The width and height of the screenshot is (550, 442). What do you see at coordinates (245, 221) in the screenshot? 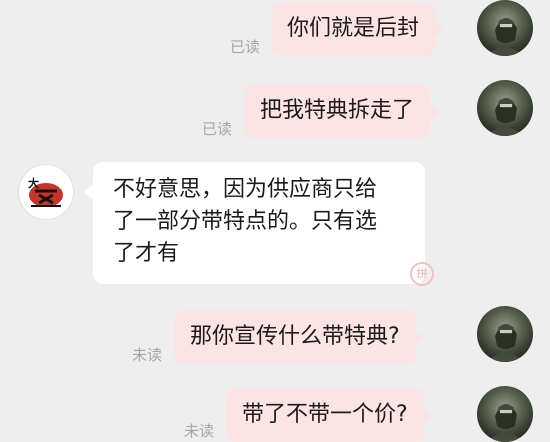
I see `message-text-line: 了一部分带特点的。只有选` at bounding box center [245, 221].